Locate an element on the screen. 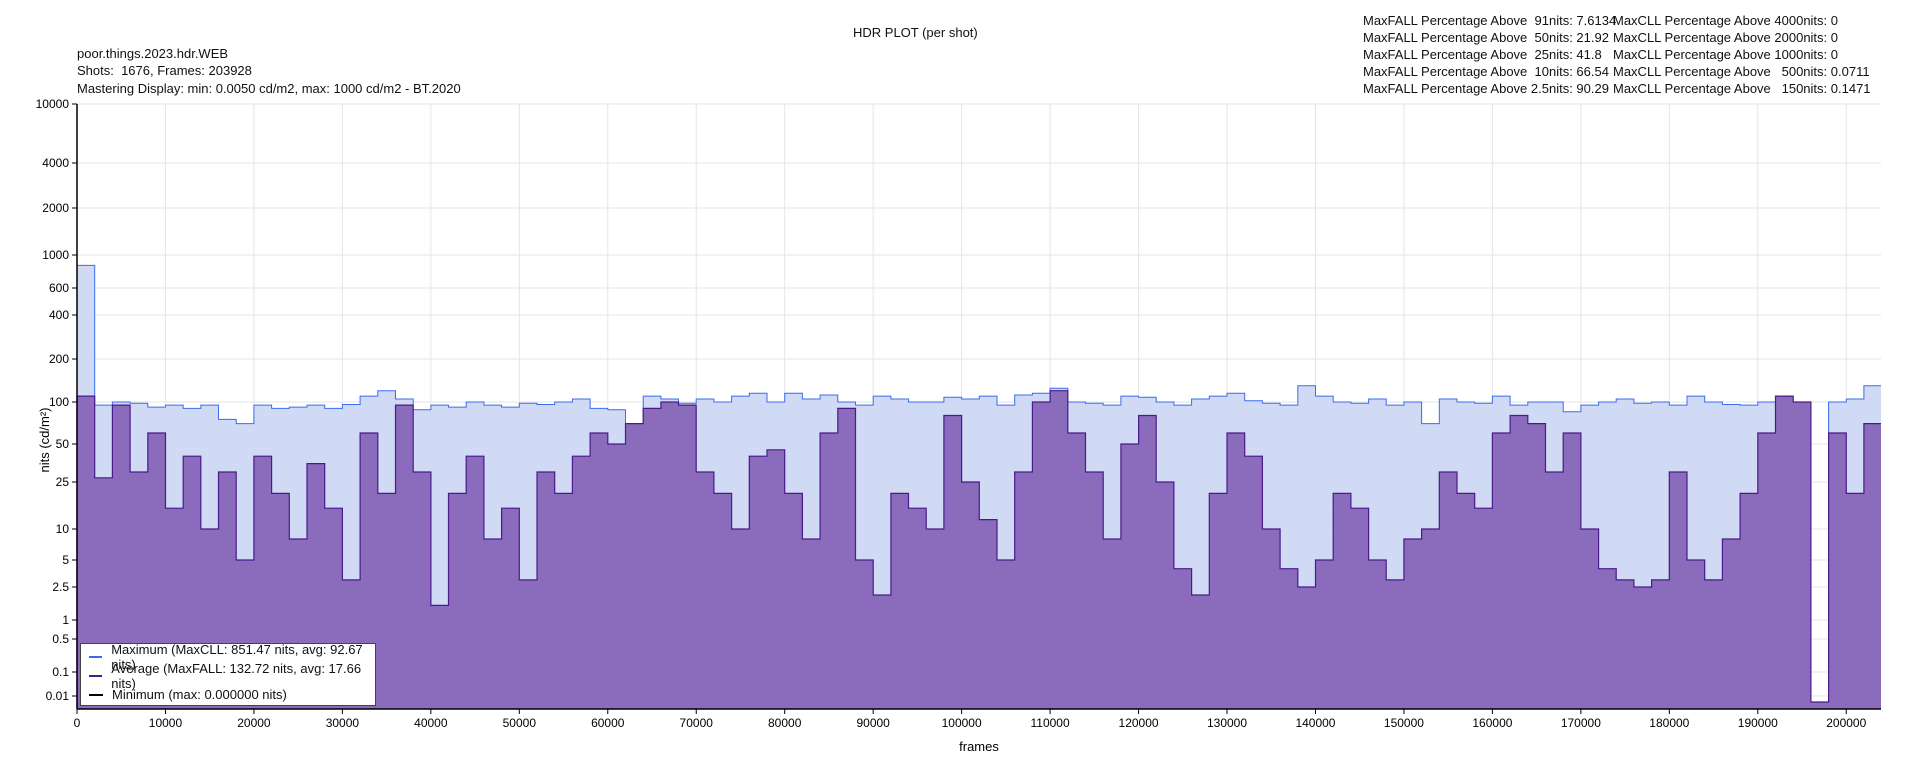 The height and width of the screenshot is (768, 1920). stat-line: MaxFALL Percentage Above 25nits: 41.8 is located at coordinates (1482, 54).